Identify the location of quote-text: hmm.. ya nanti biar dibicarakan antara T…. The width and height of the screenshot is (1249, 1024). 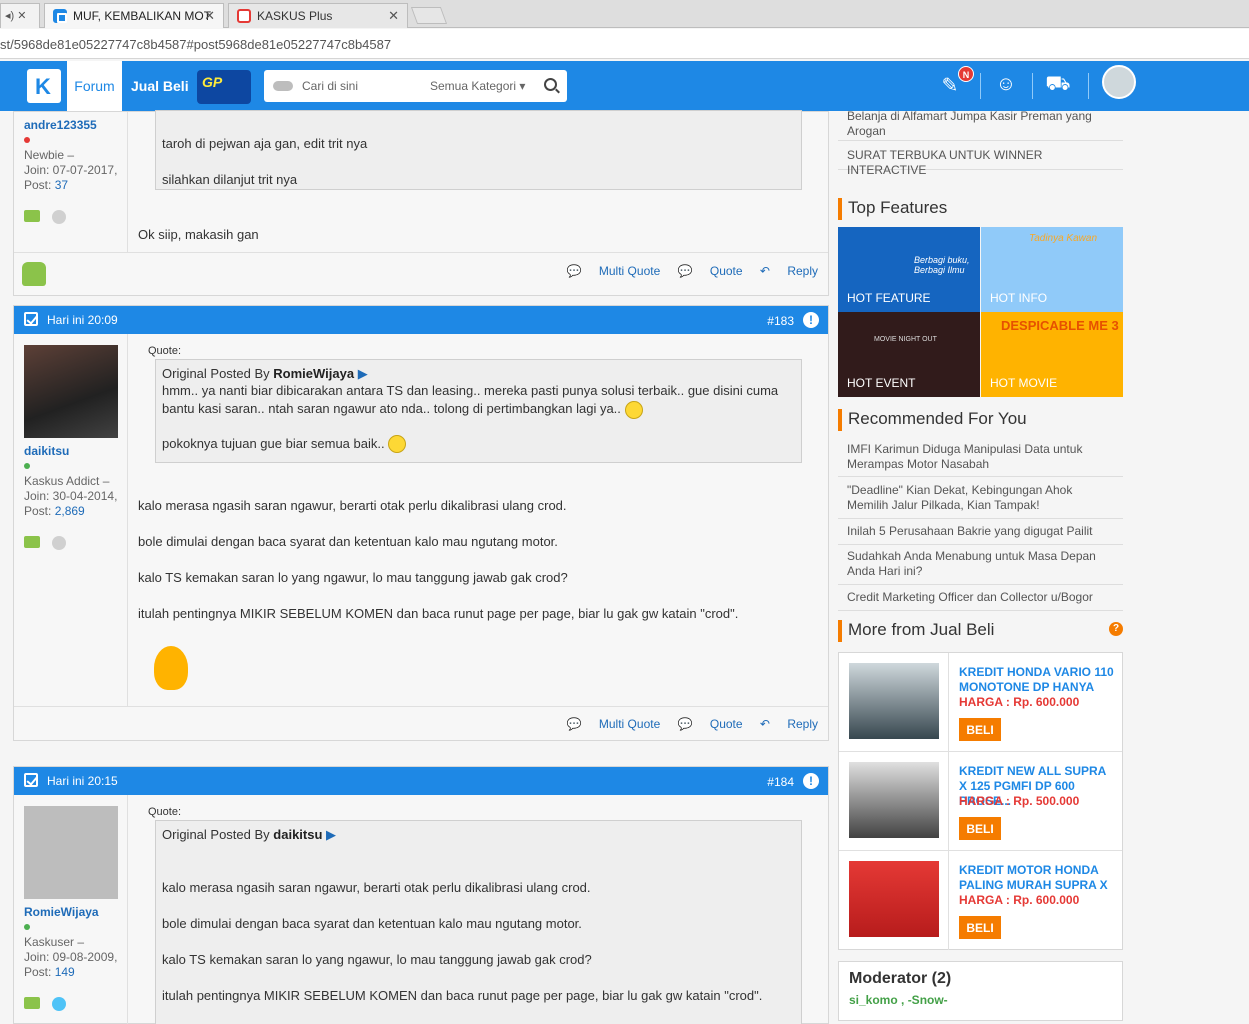
(478, 400).